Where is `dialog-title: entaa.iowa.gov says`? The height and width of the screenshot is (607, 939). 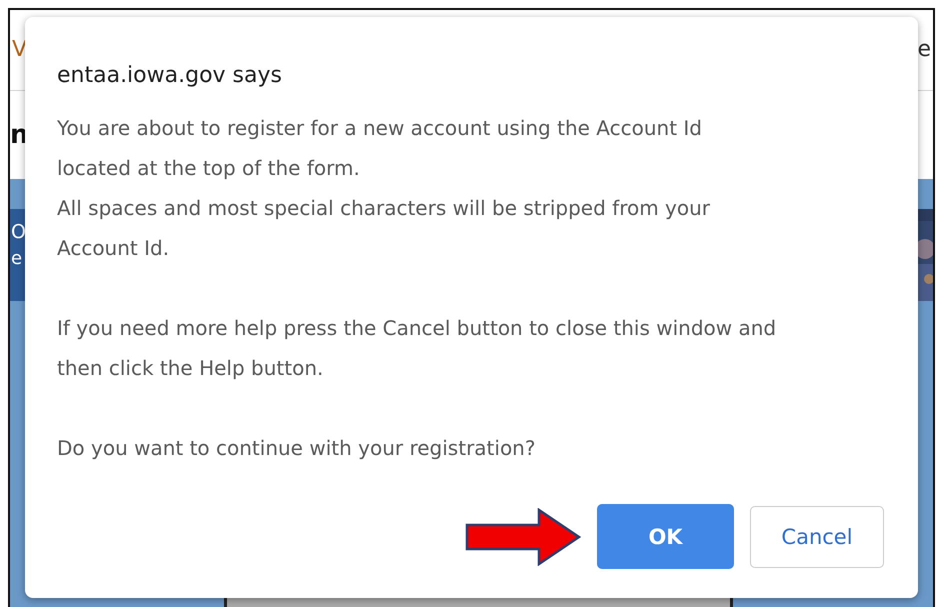 dialog-title: entaa.iowa.gov says is located at coordinates (170, 75).